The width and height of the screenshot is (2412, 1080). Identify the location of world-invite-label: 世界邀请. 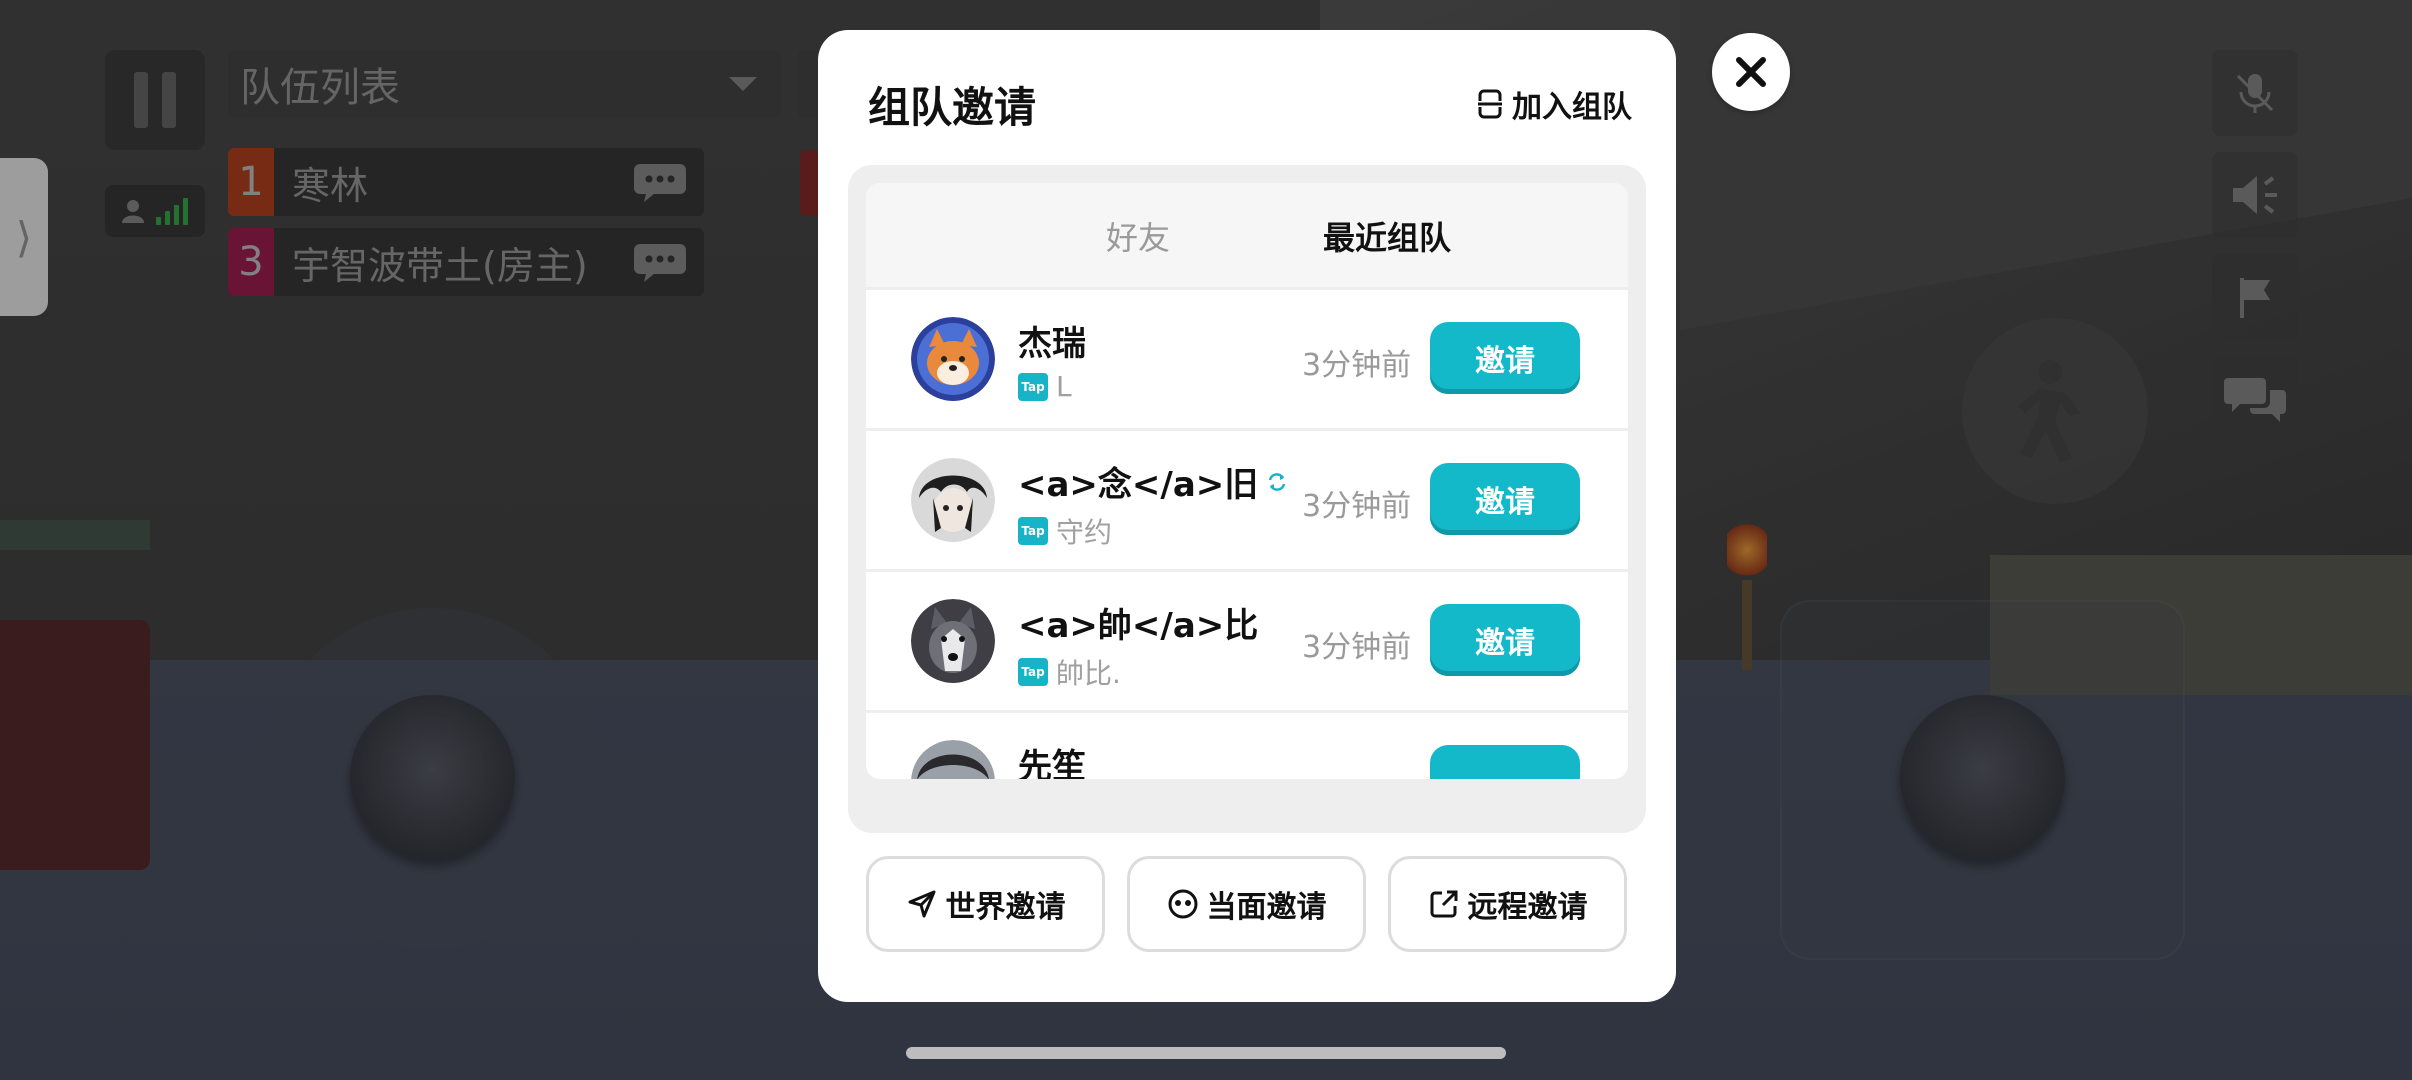
(1005, 907).